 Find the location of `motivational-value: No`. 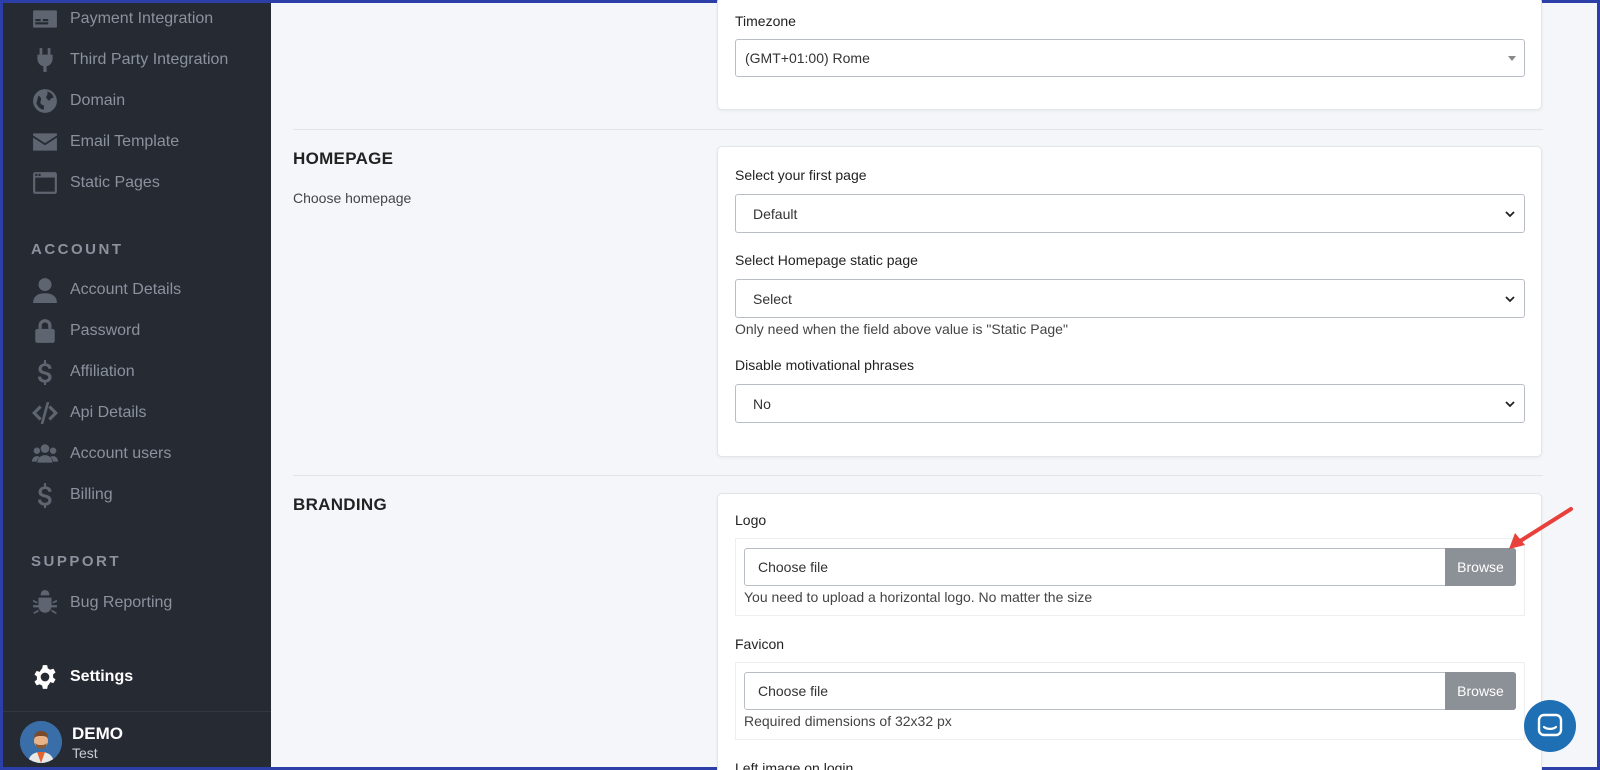

motivational-value: No is located at coordinates (762, 403).